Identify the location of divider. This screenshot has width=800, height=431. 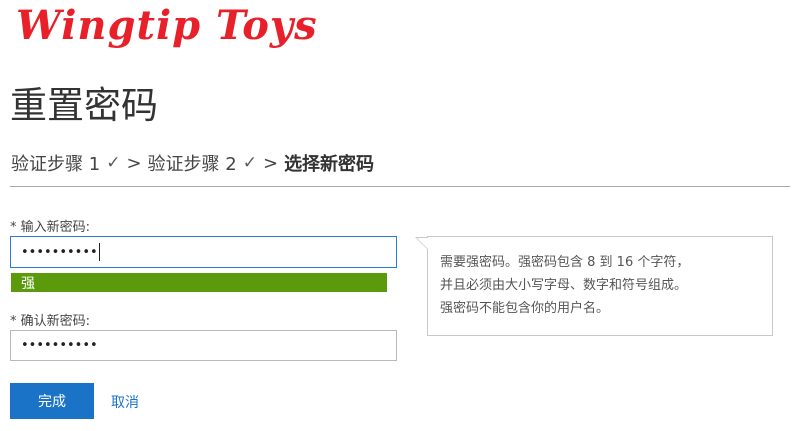
(400, 186).